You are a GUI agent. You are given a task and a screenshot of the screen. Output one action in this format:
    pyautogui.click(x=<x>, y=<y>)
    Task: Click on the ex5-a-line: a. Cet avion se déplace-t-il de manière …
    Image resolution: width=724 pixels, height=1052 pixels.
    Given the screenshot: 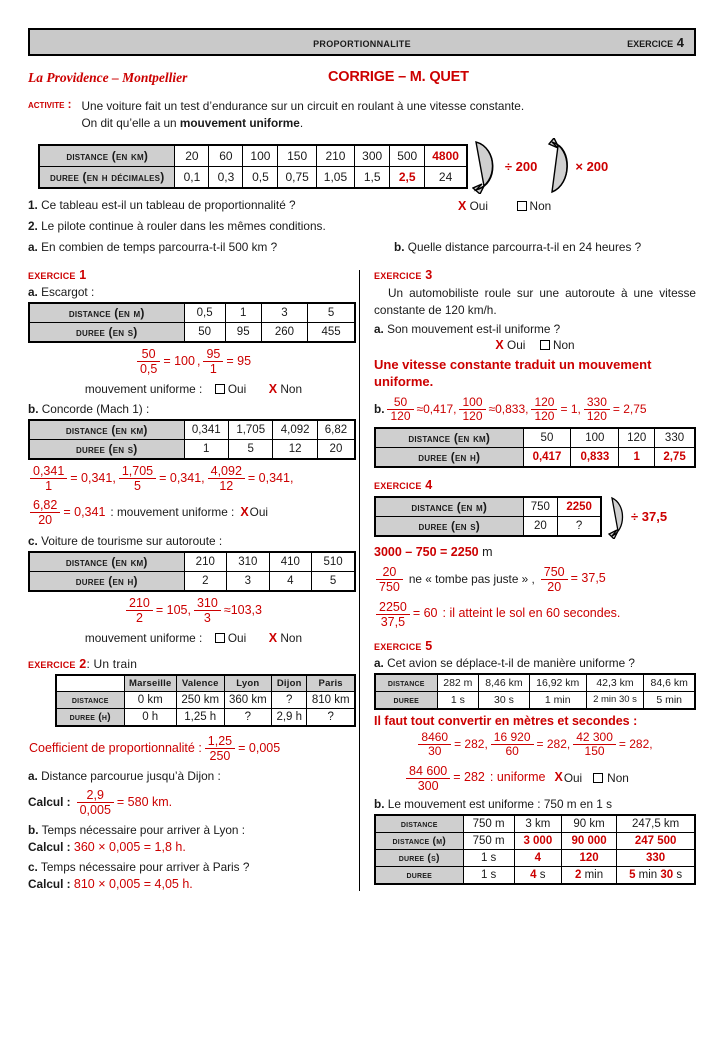 What is the action you would take?
    pyautogui.click(x=535, y=663)
    